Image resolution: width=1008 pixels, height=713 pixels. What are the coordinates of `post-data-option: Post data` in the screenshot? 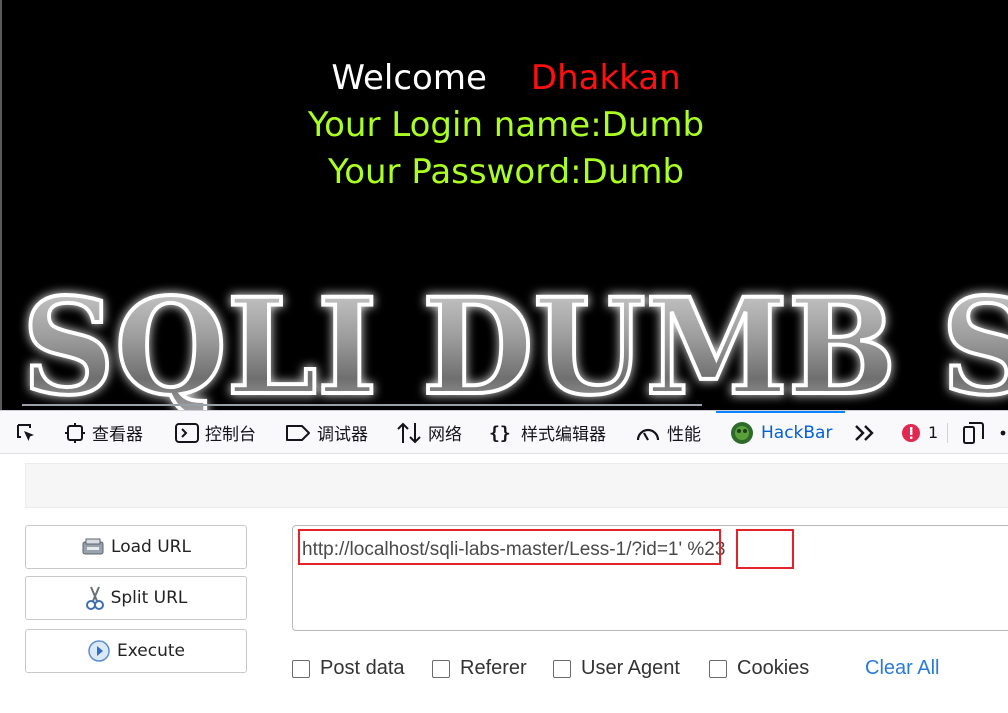 It's located at (348, 668).